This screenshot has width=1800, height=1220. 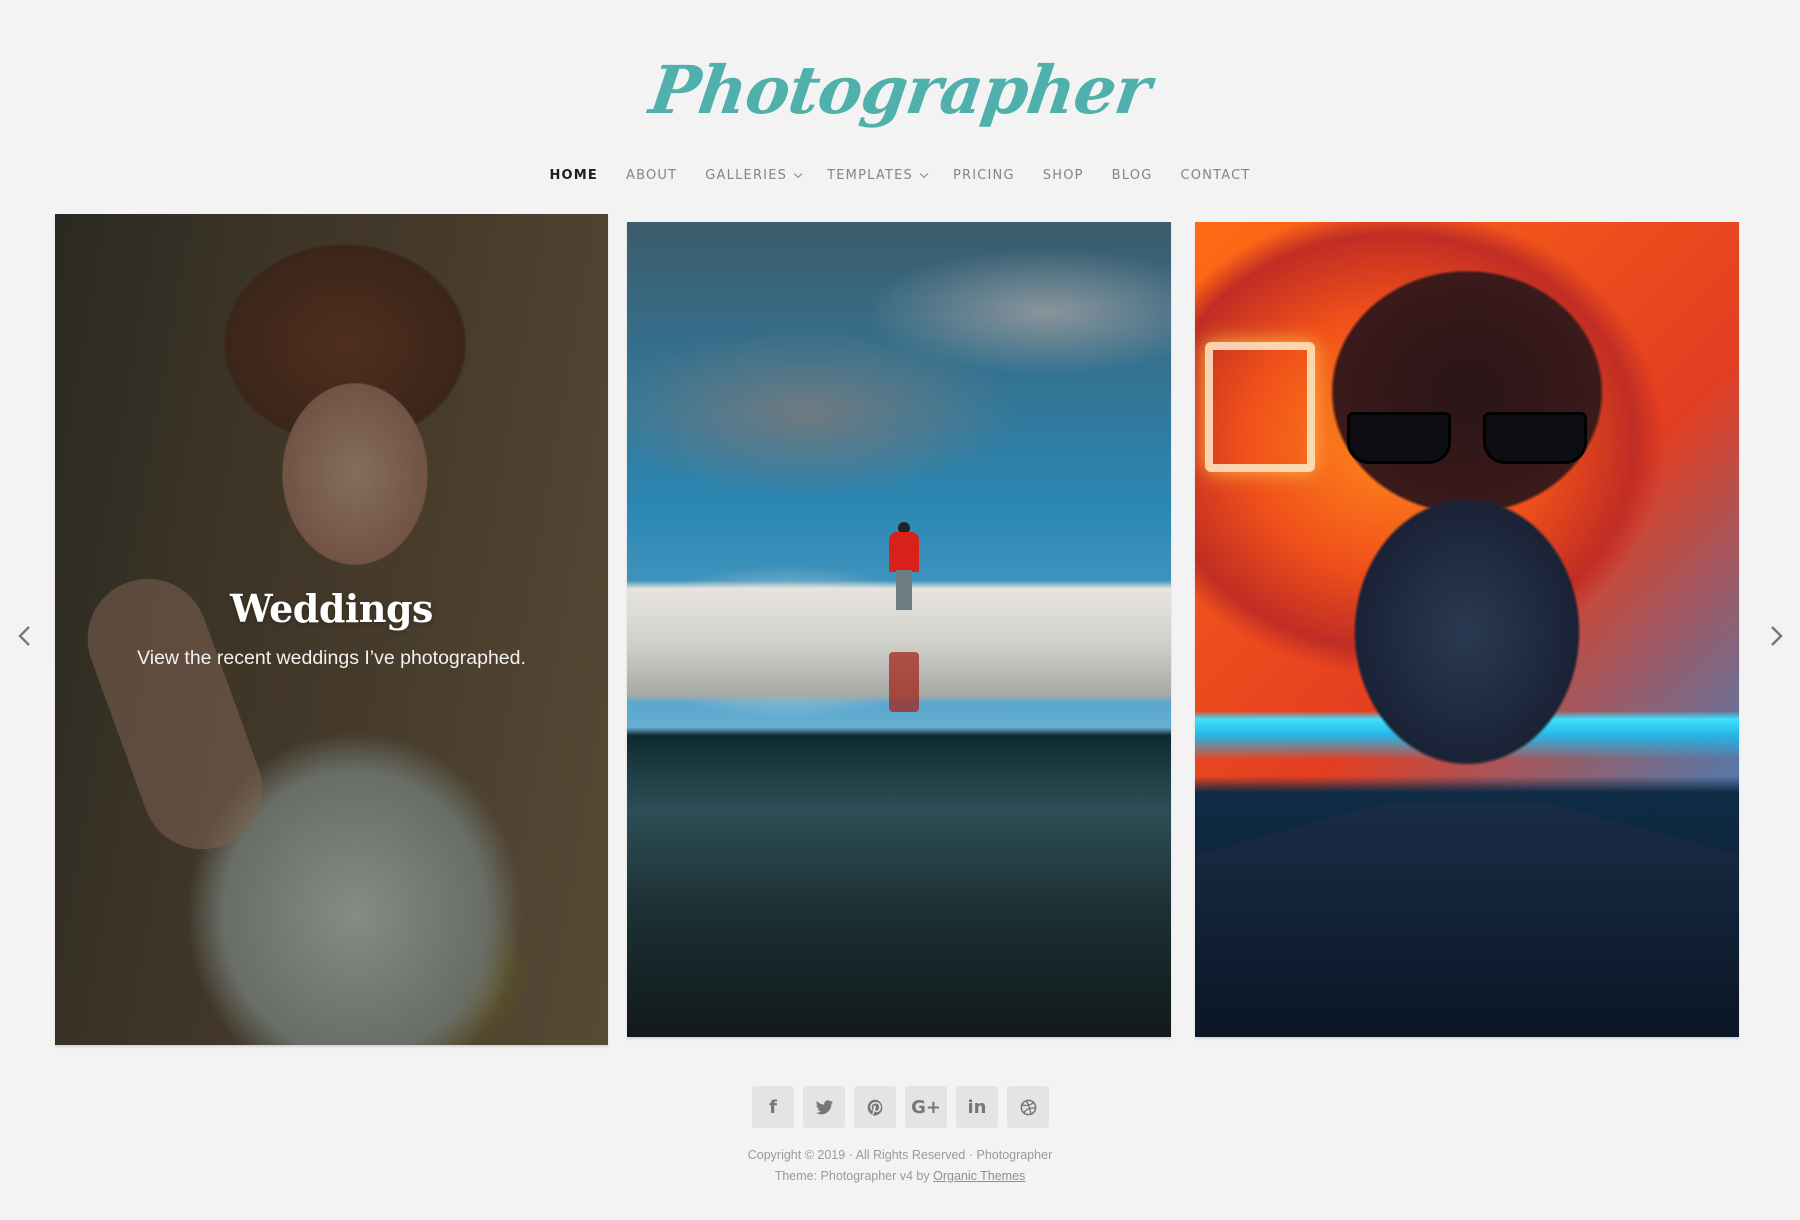 I want to click on nav-item-about: ABOUT, so click(x=651, y=176).